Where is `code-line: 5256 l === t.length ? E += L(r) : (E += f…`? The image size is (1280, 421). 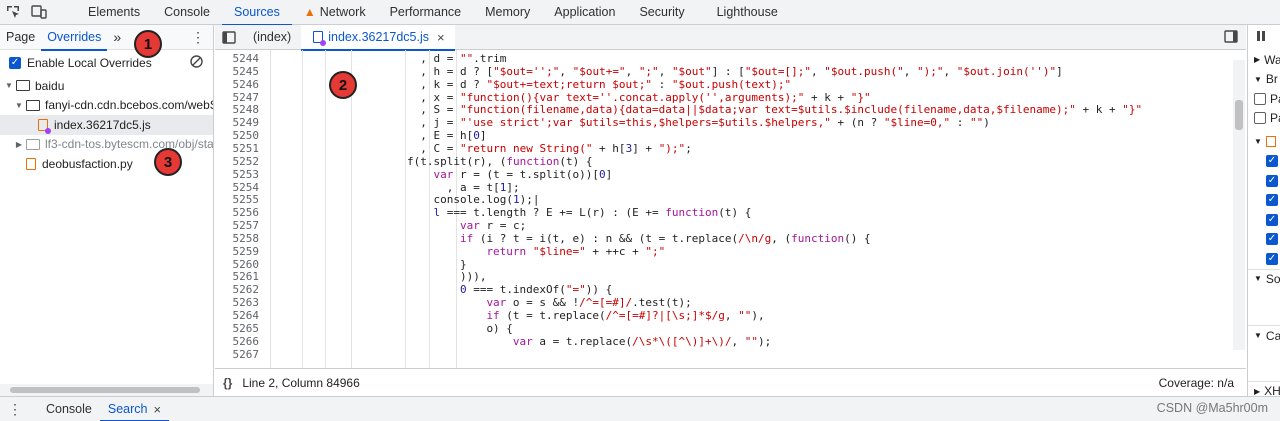 code-line: 5256 l === t.length ? E += L(r) : (E += f… is located at coordinates (730, 213).